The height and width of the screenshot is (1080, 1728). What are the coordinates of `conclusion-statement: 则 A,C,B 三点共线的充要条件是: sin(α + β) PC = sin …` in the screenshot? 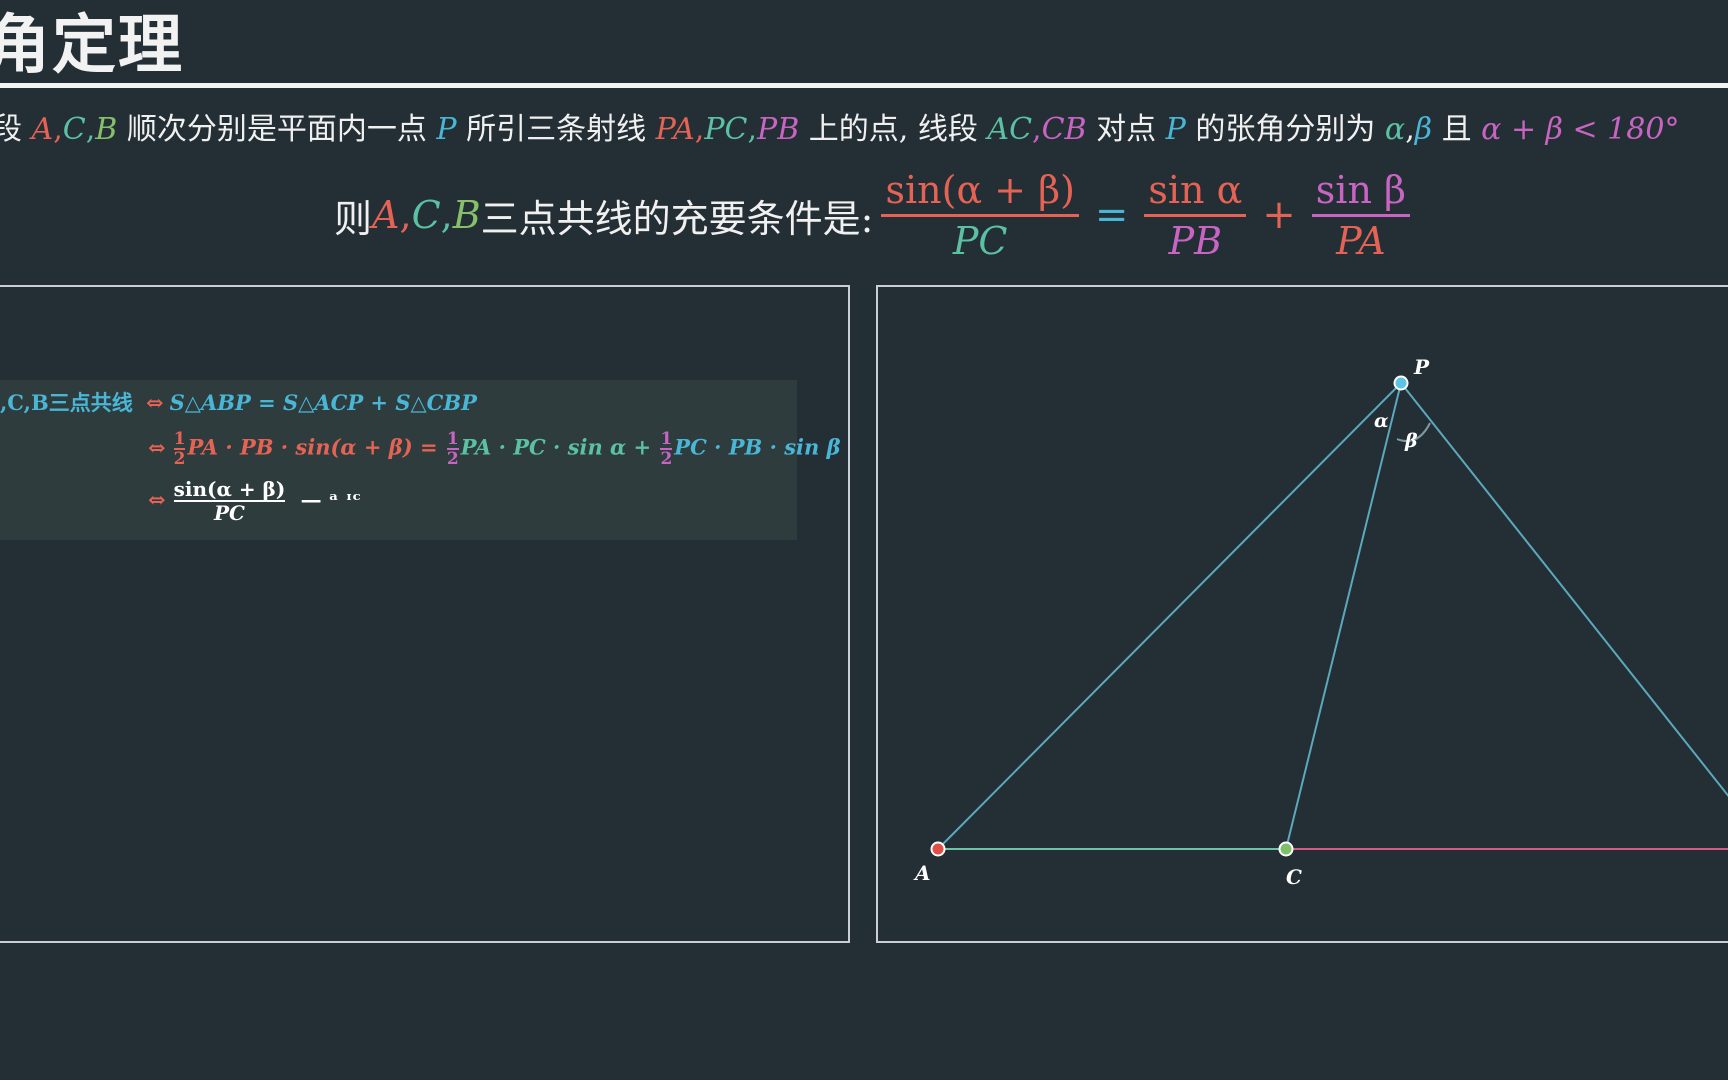 It's located at (876, 215).